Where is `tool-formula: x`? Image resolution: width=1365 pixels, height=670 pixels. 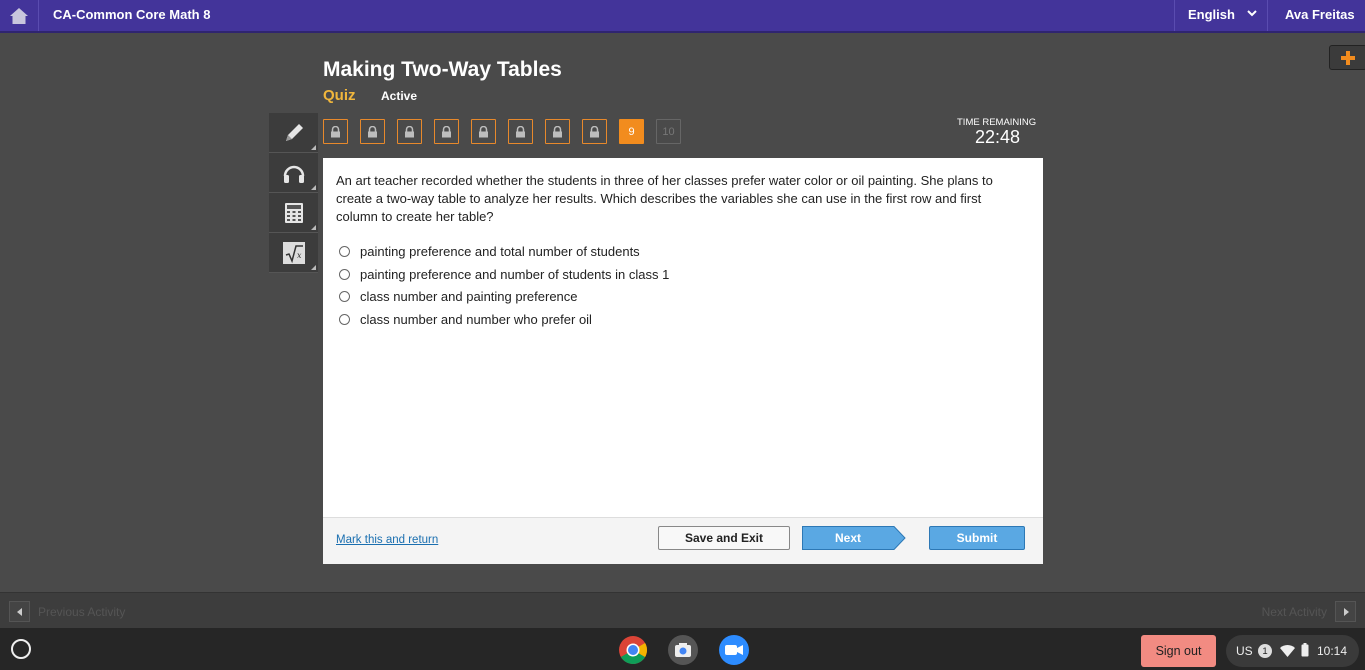
tool-formula: x is located at coordinates (293, 253).